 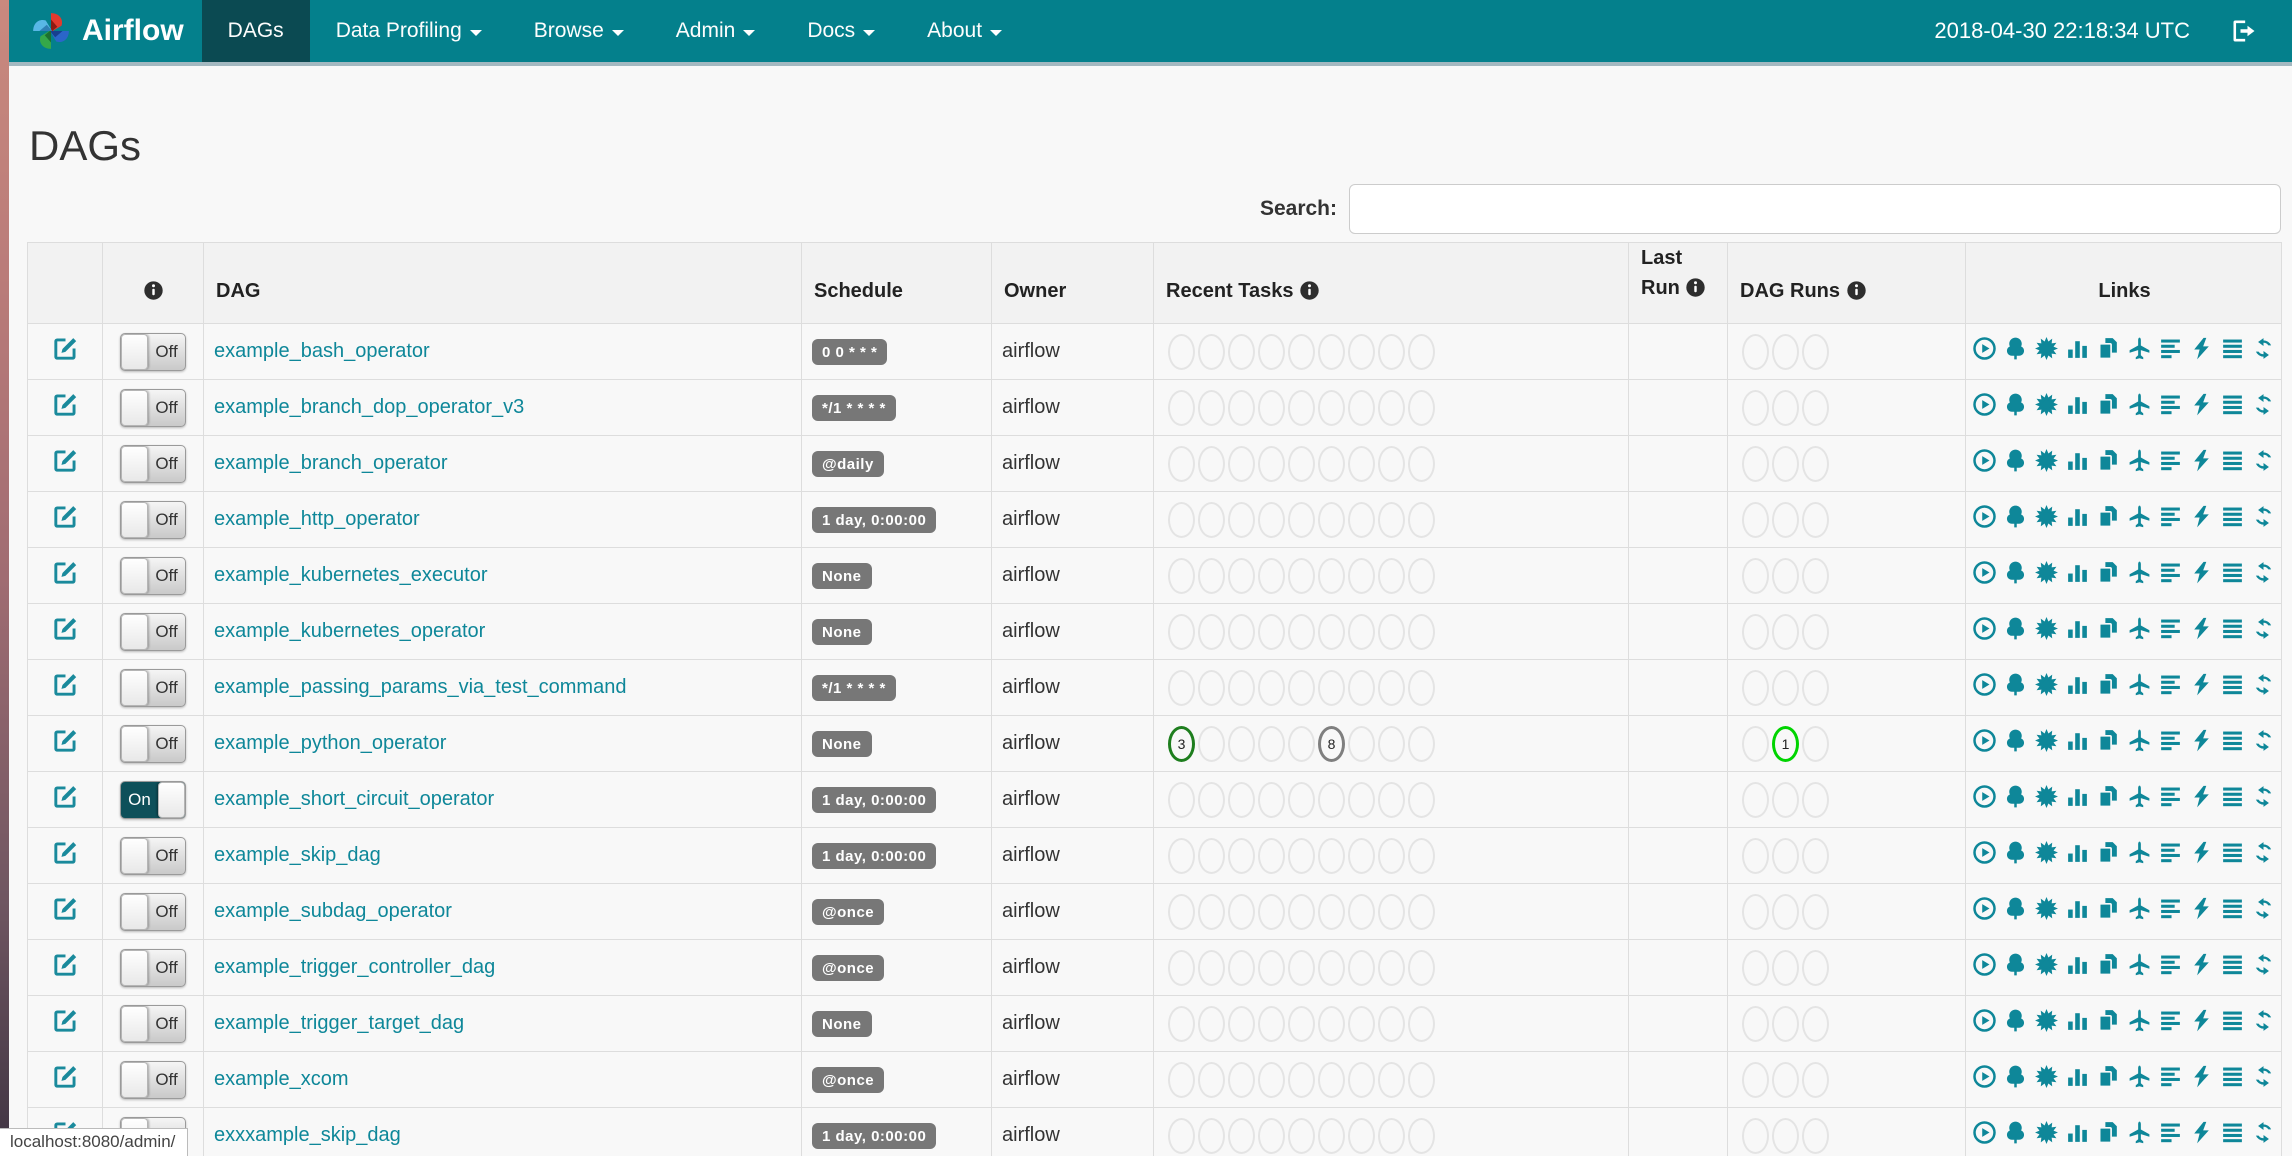 I want to click on dag-link: example_skip_dag, so click(x=297, y=855).